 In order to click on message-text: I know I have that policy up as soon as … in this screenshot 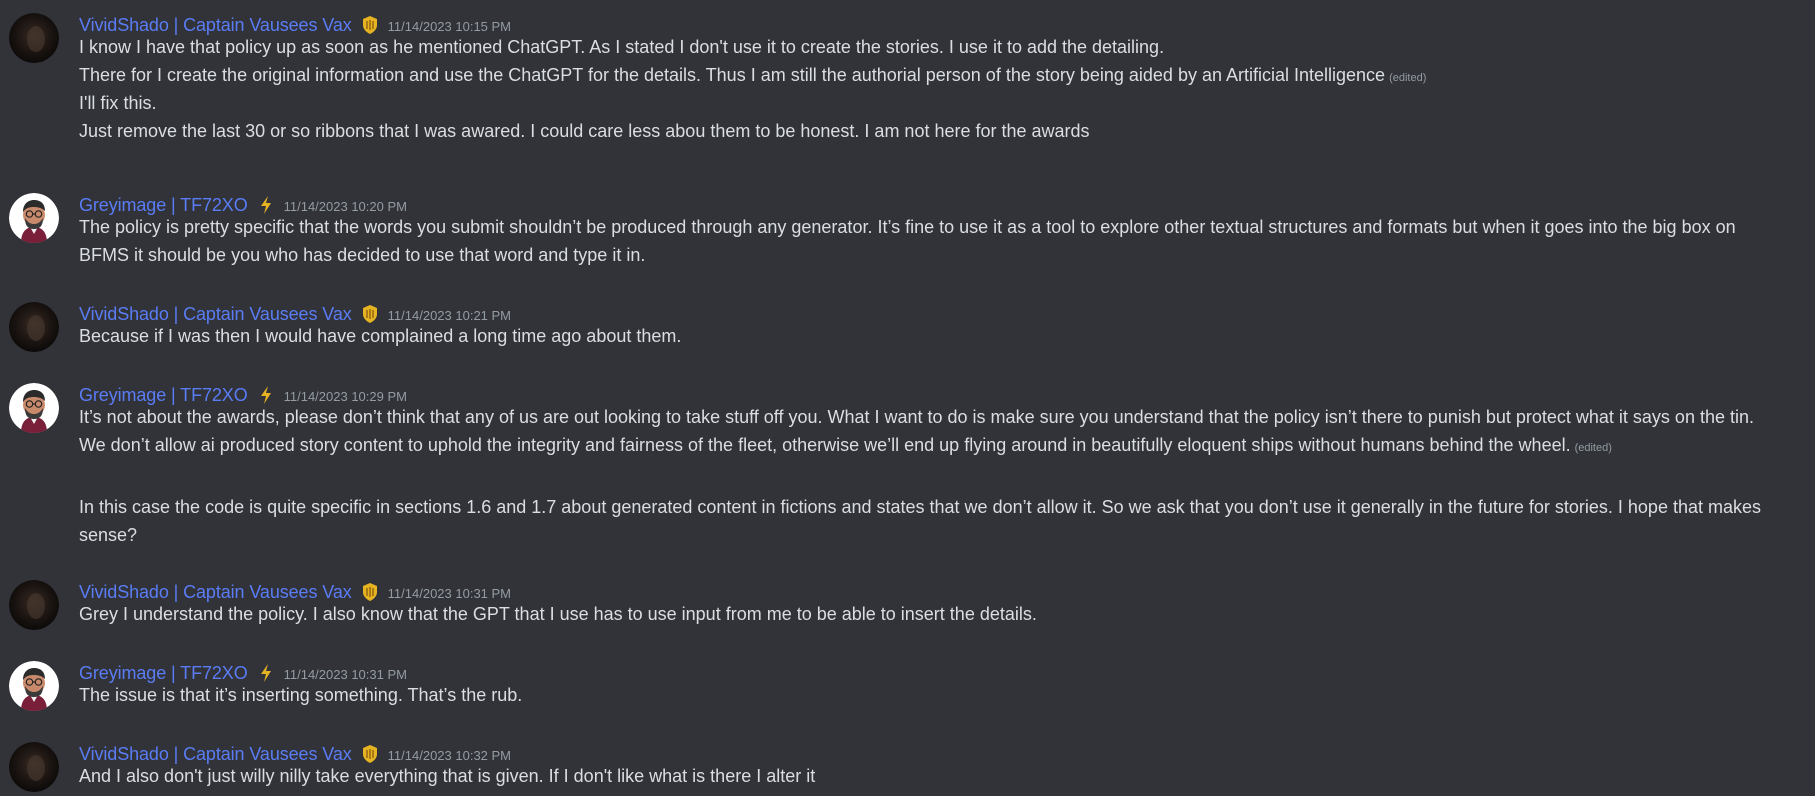, I will do `click(622, 47)`.